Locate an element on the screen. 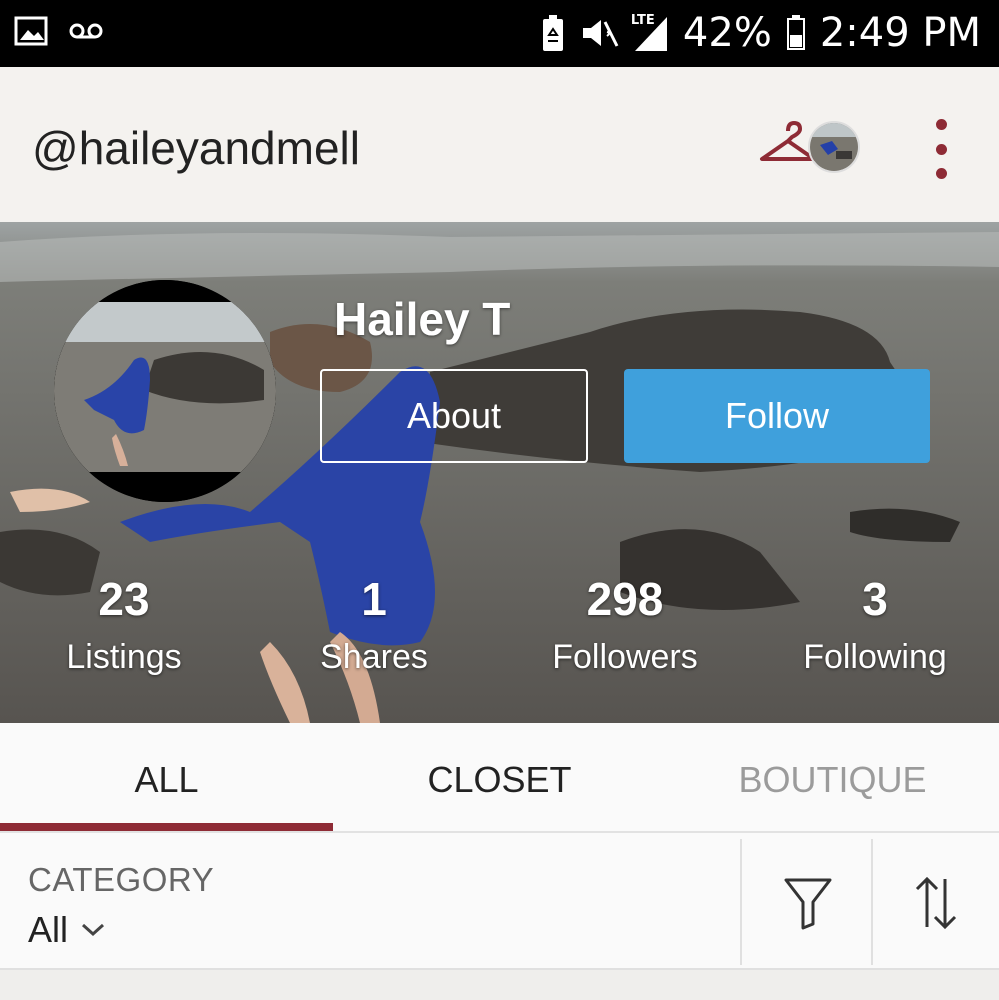 The width and height of the screenshot is (999, 1000). filter-icon is located at coordinates (808, 904).